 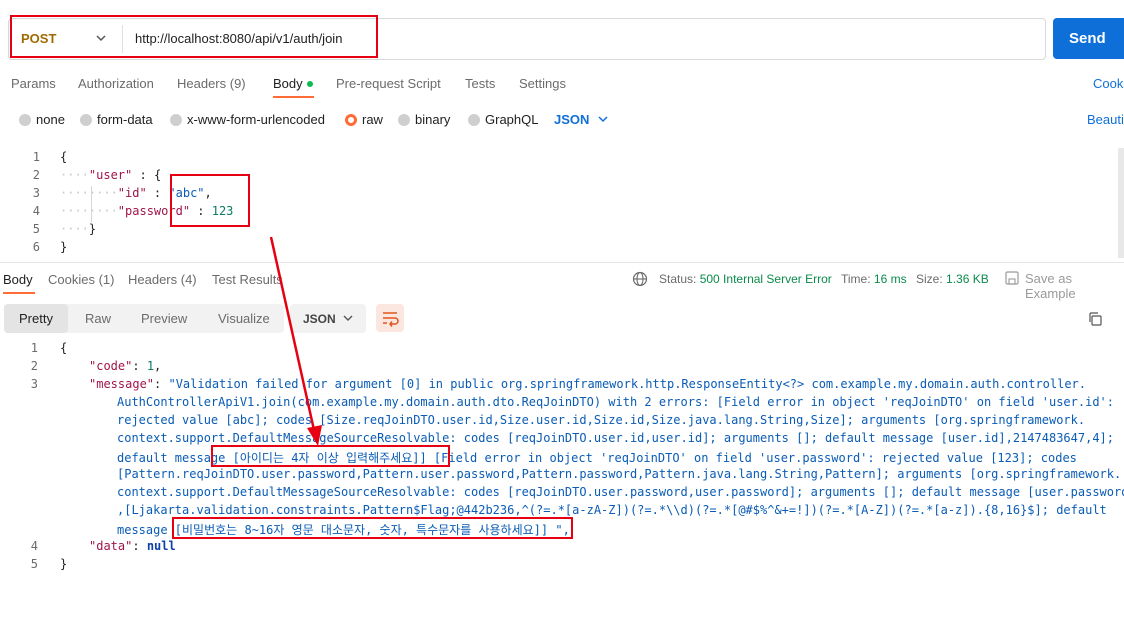 I want to click on json-key: "user", so click(x=110, y=175).